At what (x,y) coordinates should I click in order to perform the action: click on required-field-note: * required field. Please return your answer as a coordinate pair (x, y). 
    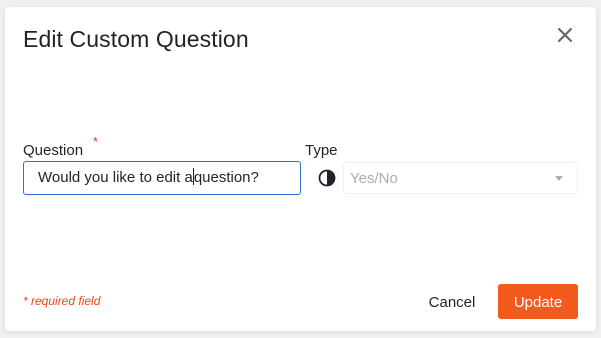
    Looking at the image, I should click on (62, 301).